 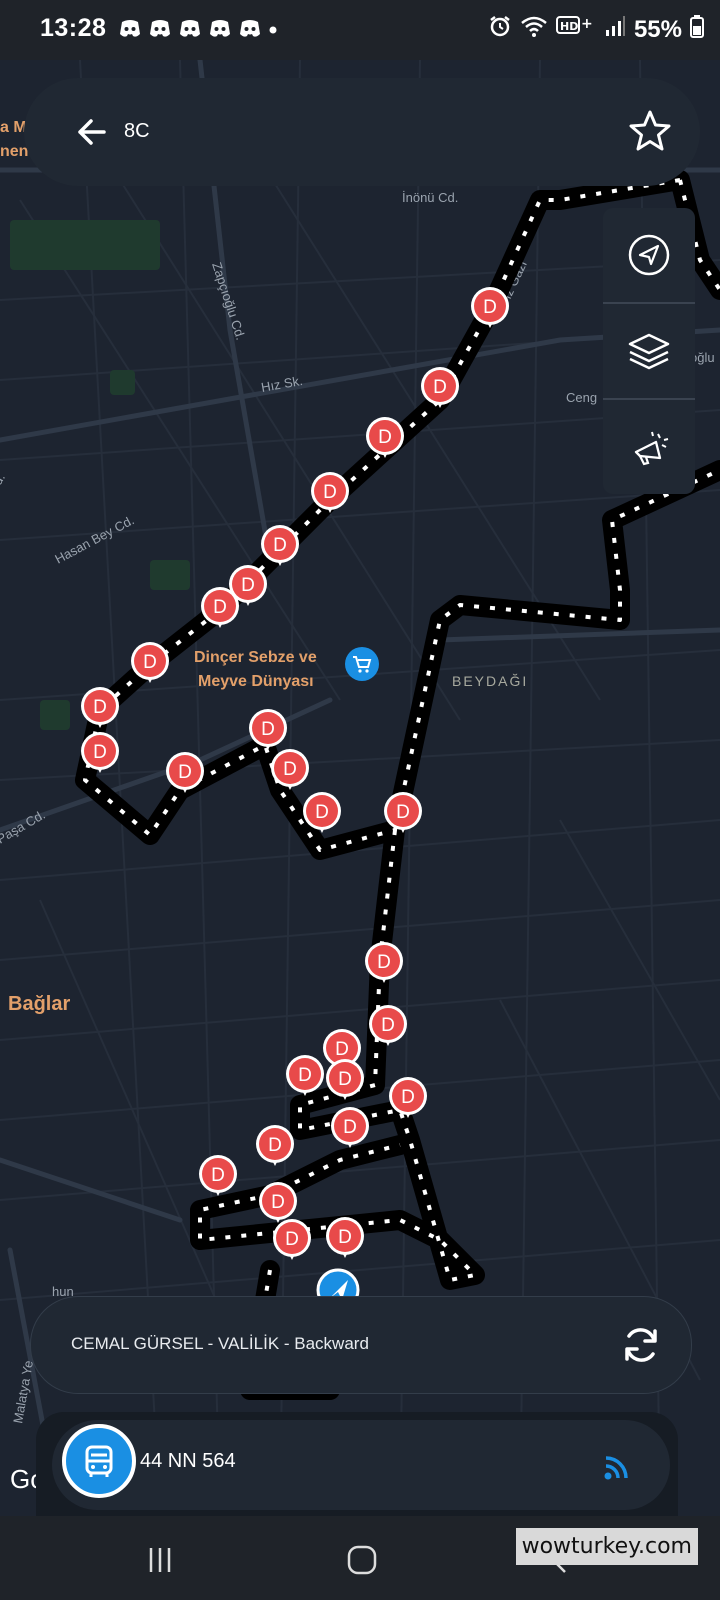 I want to click on layers-icon, so click(x=649, y=351).